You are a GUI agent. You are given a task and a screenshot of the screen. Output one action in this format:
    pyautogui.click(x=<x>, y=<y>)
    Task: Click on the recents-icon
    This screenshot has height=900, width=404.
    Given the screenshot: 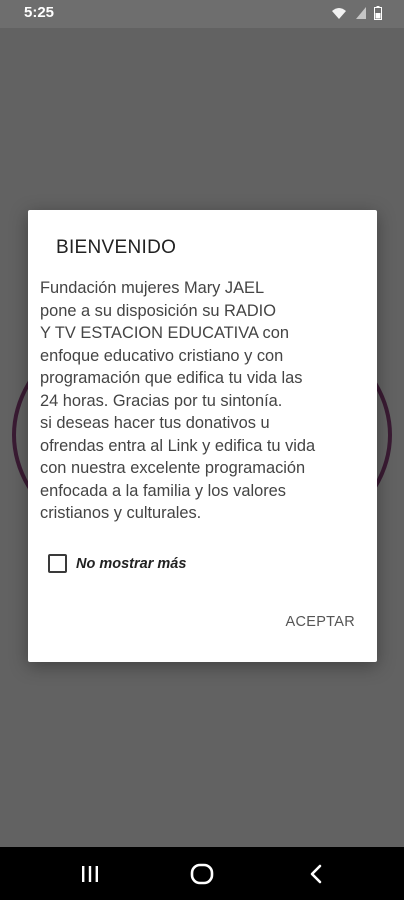 What is the action you would take?
    pyautogui.click(x=90, y=873)
    